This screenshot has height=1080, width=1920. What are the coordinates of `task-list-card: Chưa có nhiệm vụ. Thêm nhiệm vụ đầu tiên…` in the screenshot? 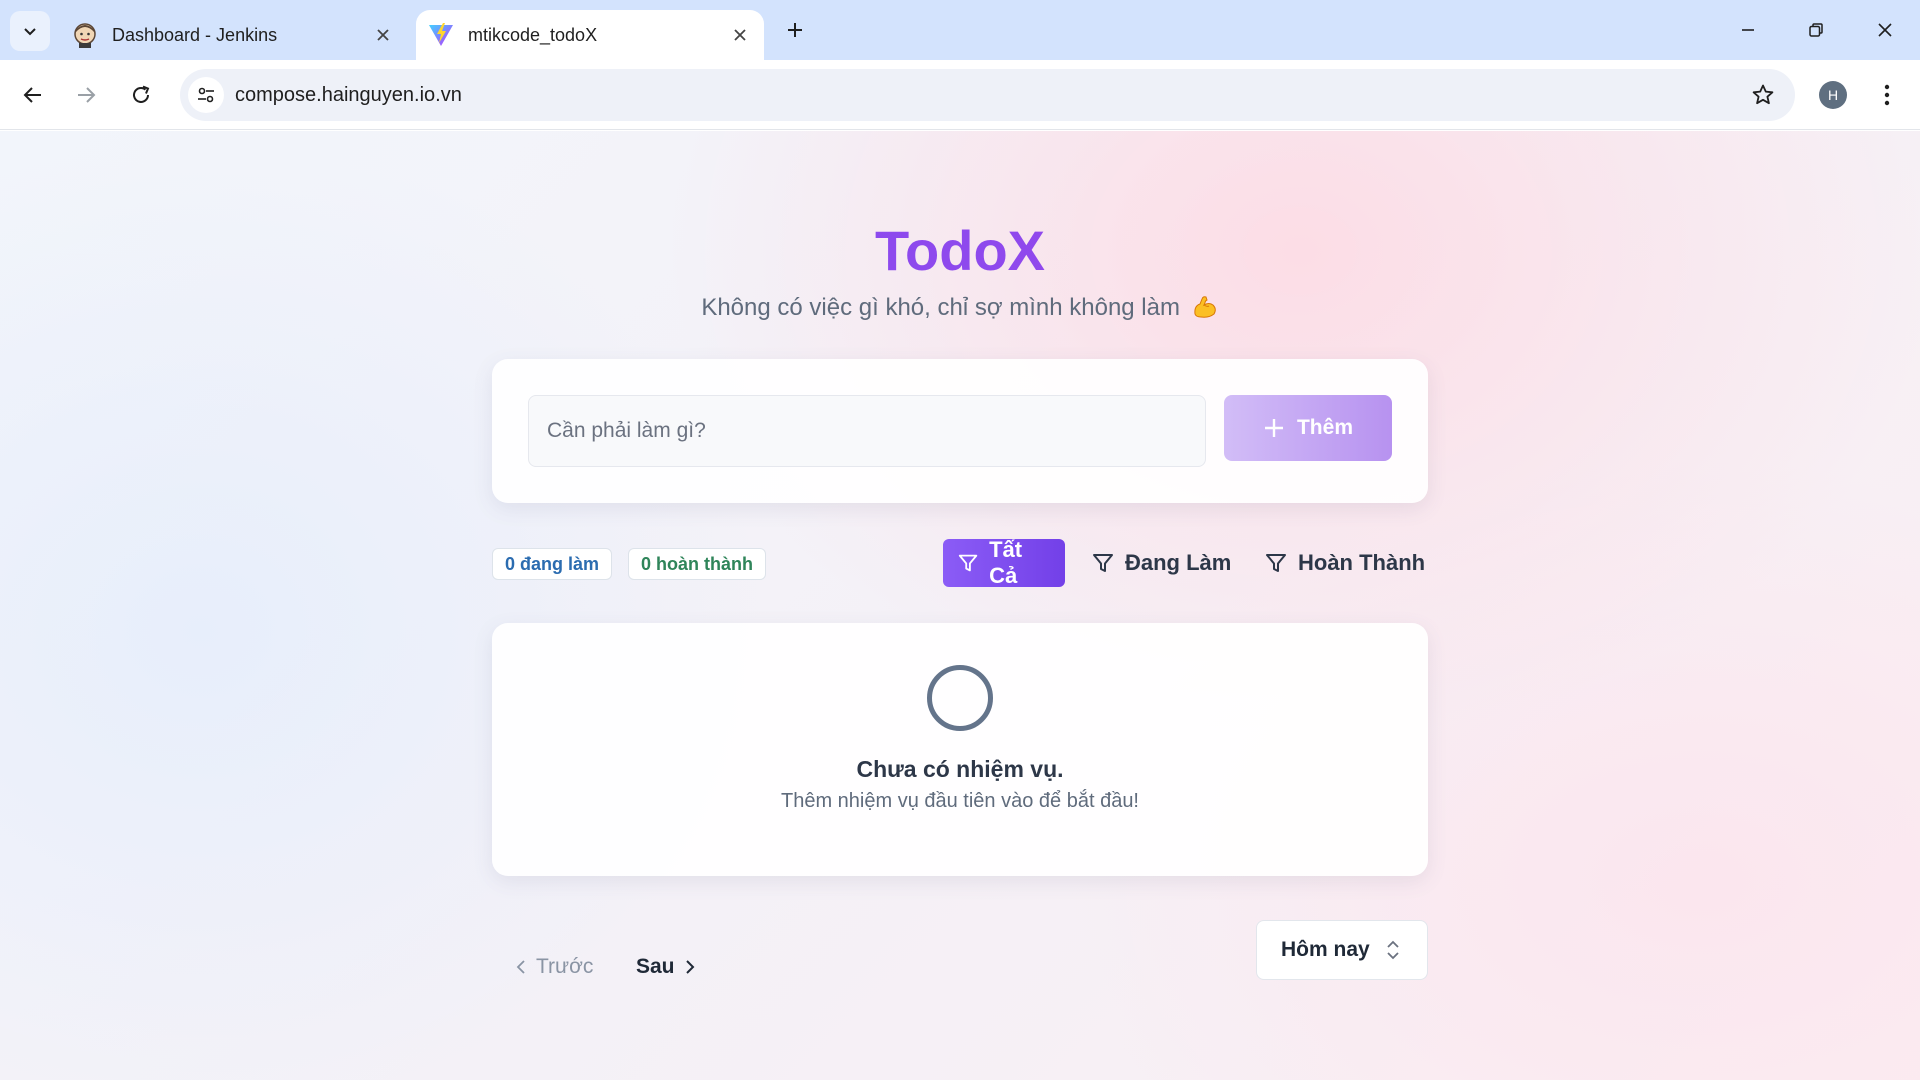 It's located at (960, 749).